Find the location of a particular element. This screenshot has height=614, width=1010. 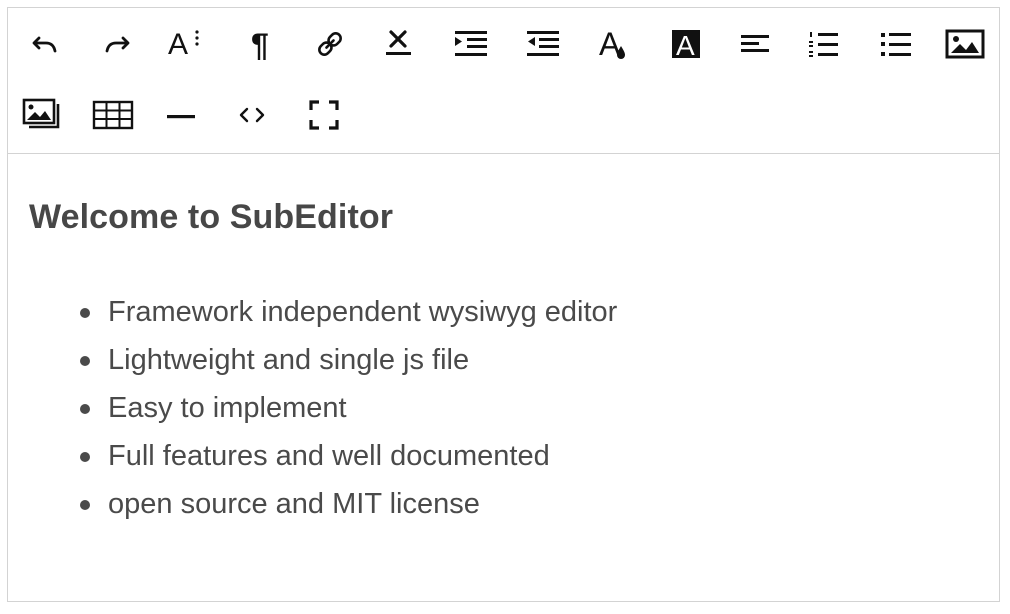

paragraph-button: ¶ is located at coordinates (262, 44).